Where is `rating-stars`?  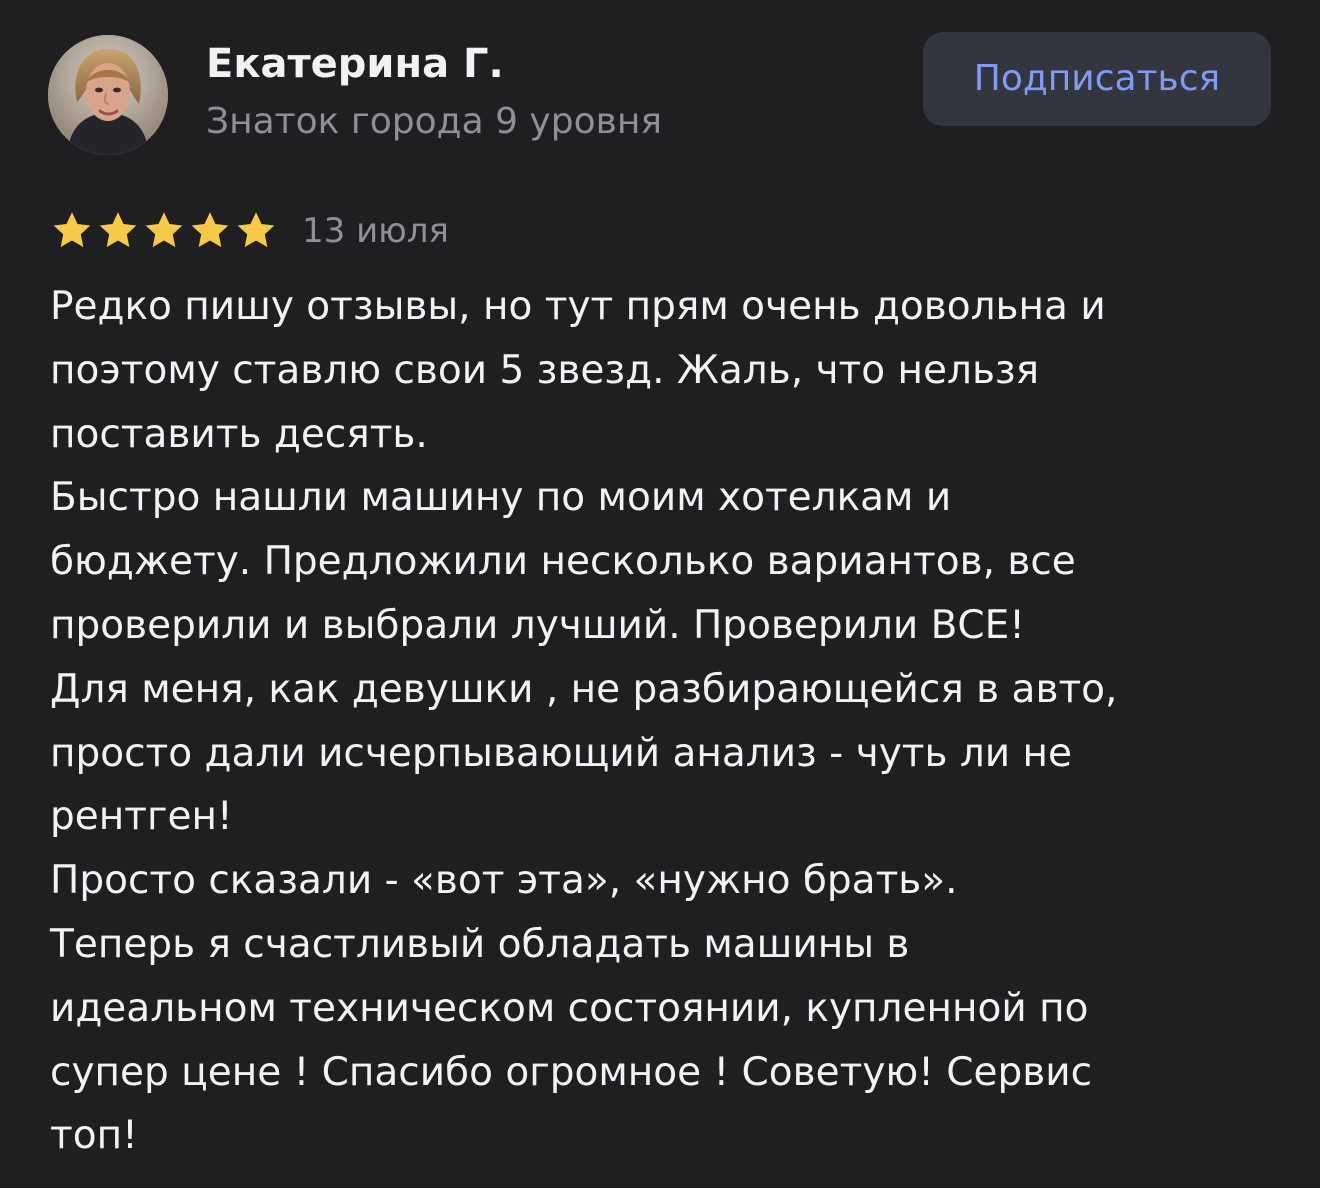 rating-stars is located at coordinates (164, 231).